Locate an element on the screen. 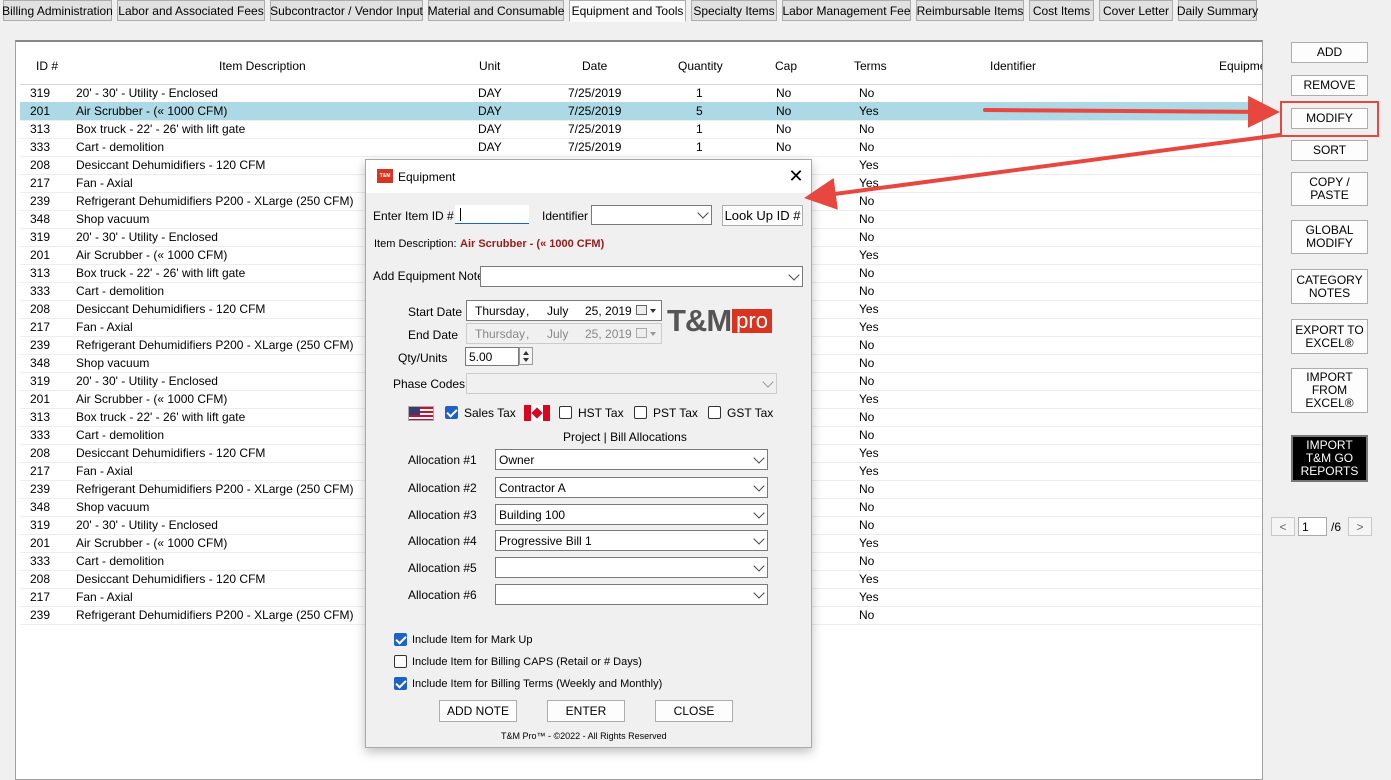 This screenshot has height=780, width=1391. col-header-item-description: Item Description is located at coordinates (262, 66).